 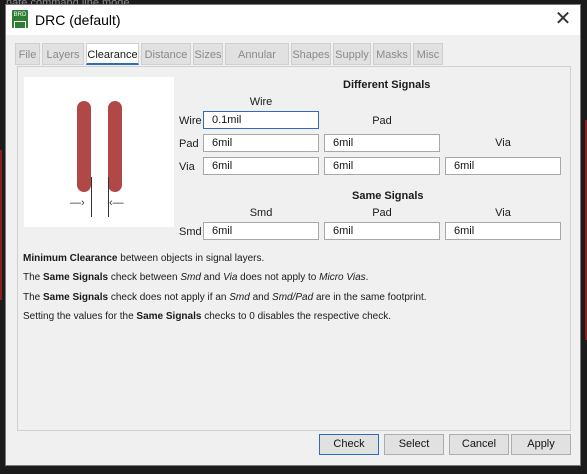 I want to click on tab-misc: Misc, so click(x=428, y=54).